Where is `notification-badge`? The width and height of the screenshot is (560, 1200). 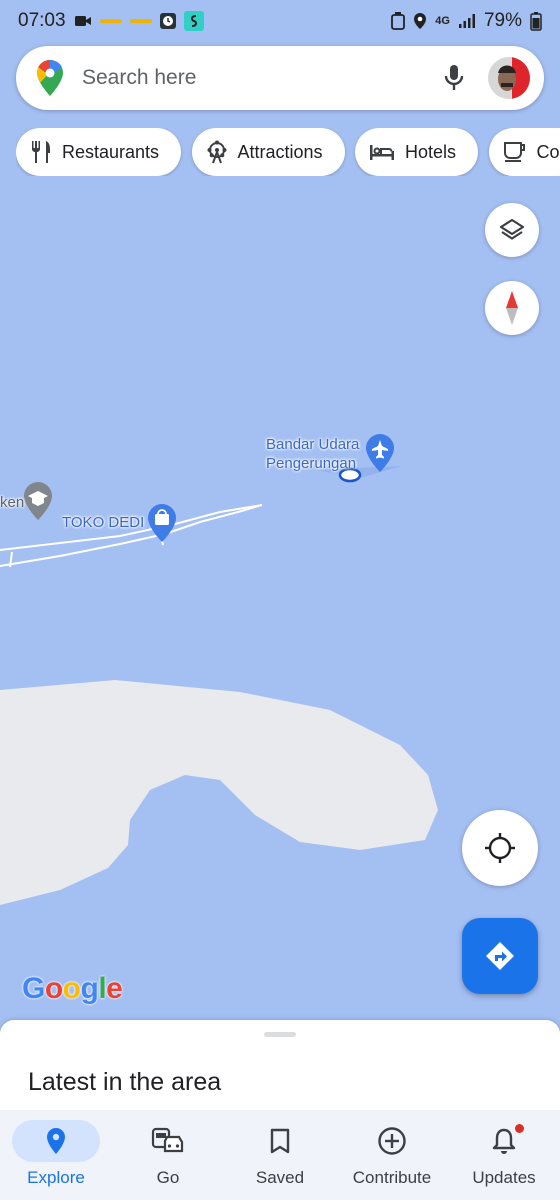 notification-badge is located at coordinates (519, 1128).